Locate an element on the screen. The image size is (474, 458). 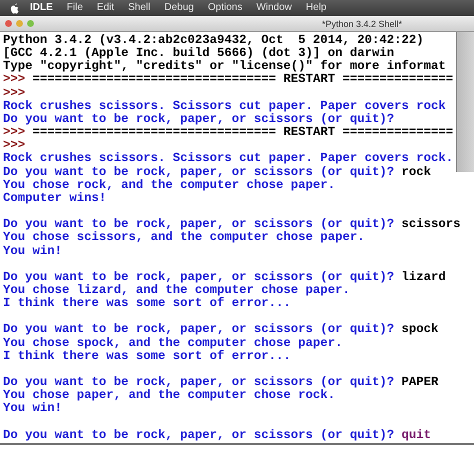
window-title: *Python 3.4.2 Shell* is located at coordinates (362, 23).